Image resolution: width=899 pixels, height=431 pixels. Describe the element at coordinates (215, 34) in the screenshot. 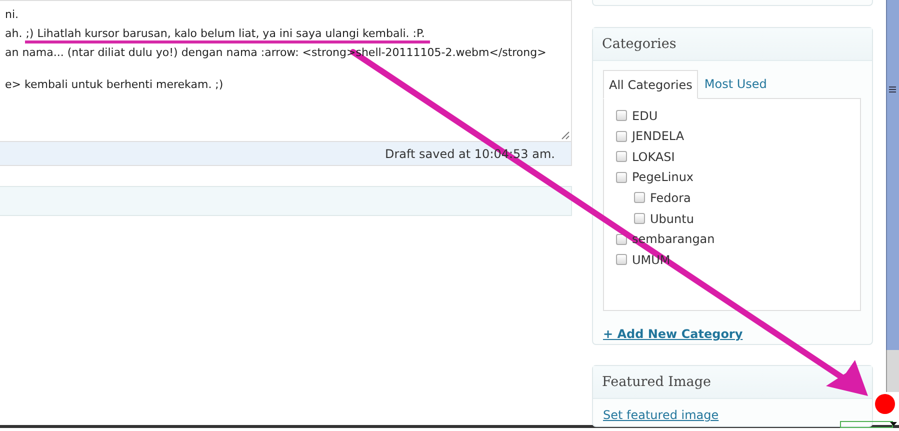

I see `text-line: ah. ;) Lihatlah kursor barusan, kalo belum liat, ya ini saya ulangi kembali. :P.` at that location.